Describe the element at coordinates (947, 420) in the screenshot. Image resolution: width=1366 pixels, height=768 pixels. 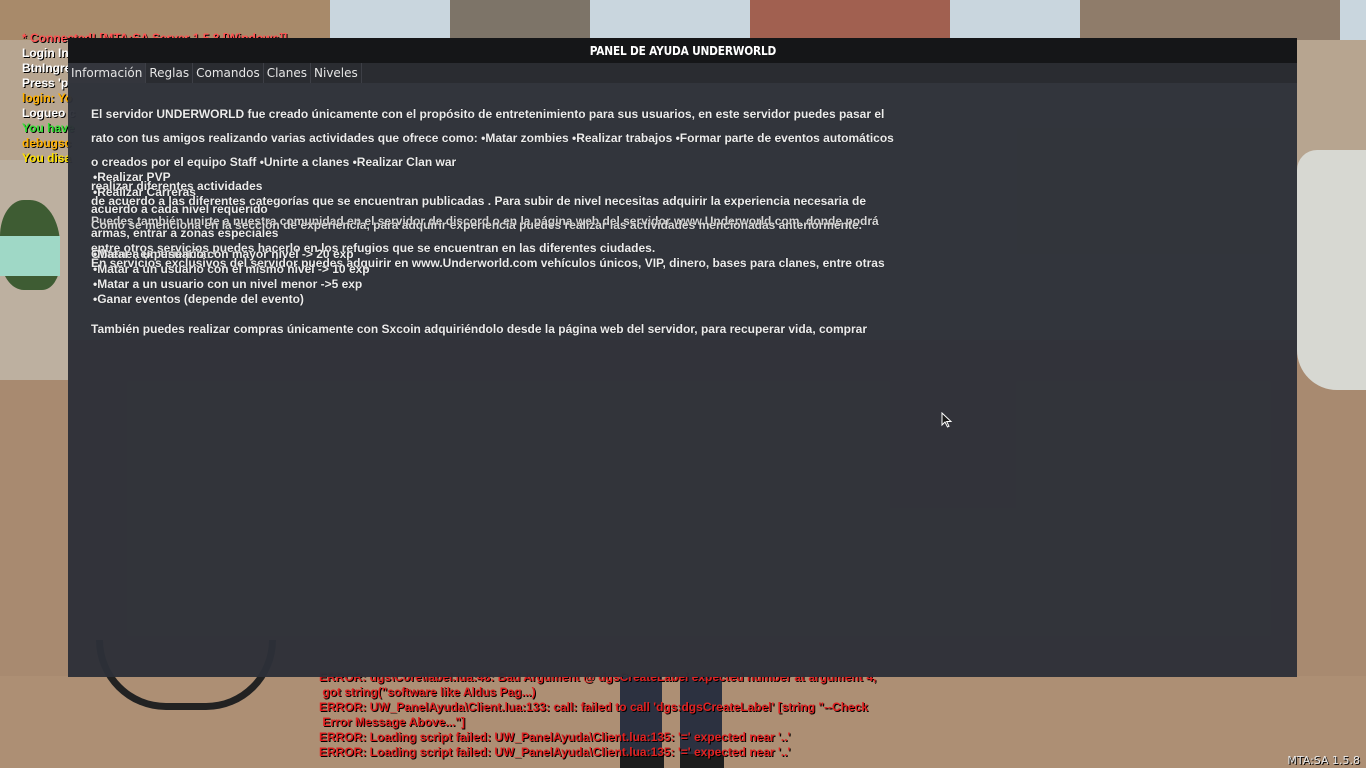
I see `cursor-icon` at that location.